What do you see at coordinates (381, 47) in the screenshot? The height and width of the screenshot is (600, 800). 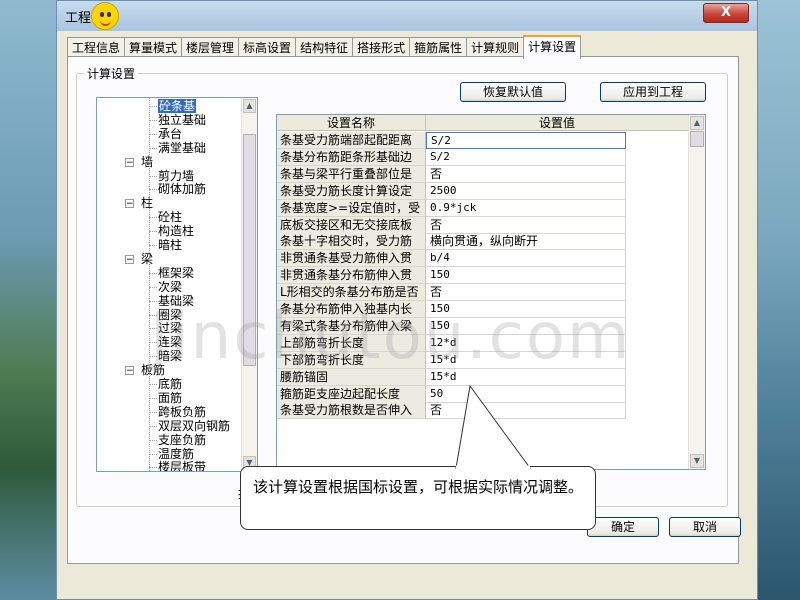 I see `tab-lap-form: 搭接形式` at bounding box center [381, 47].